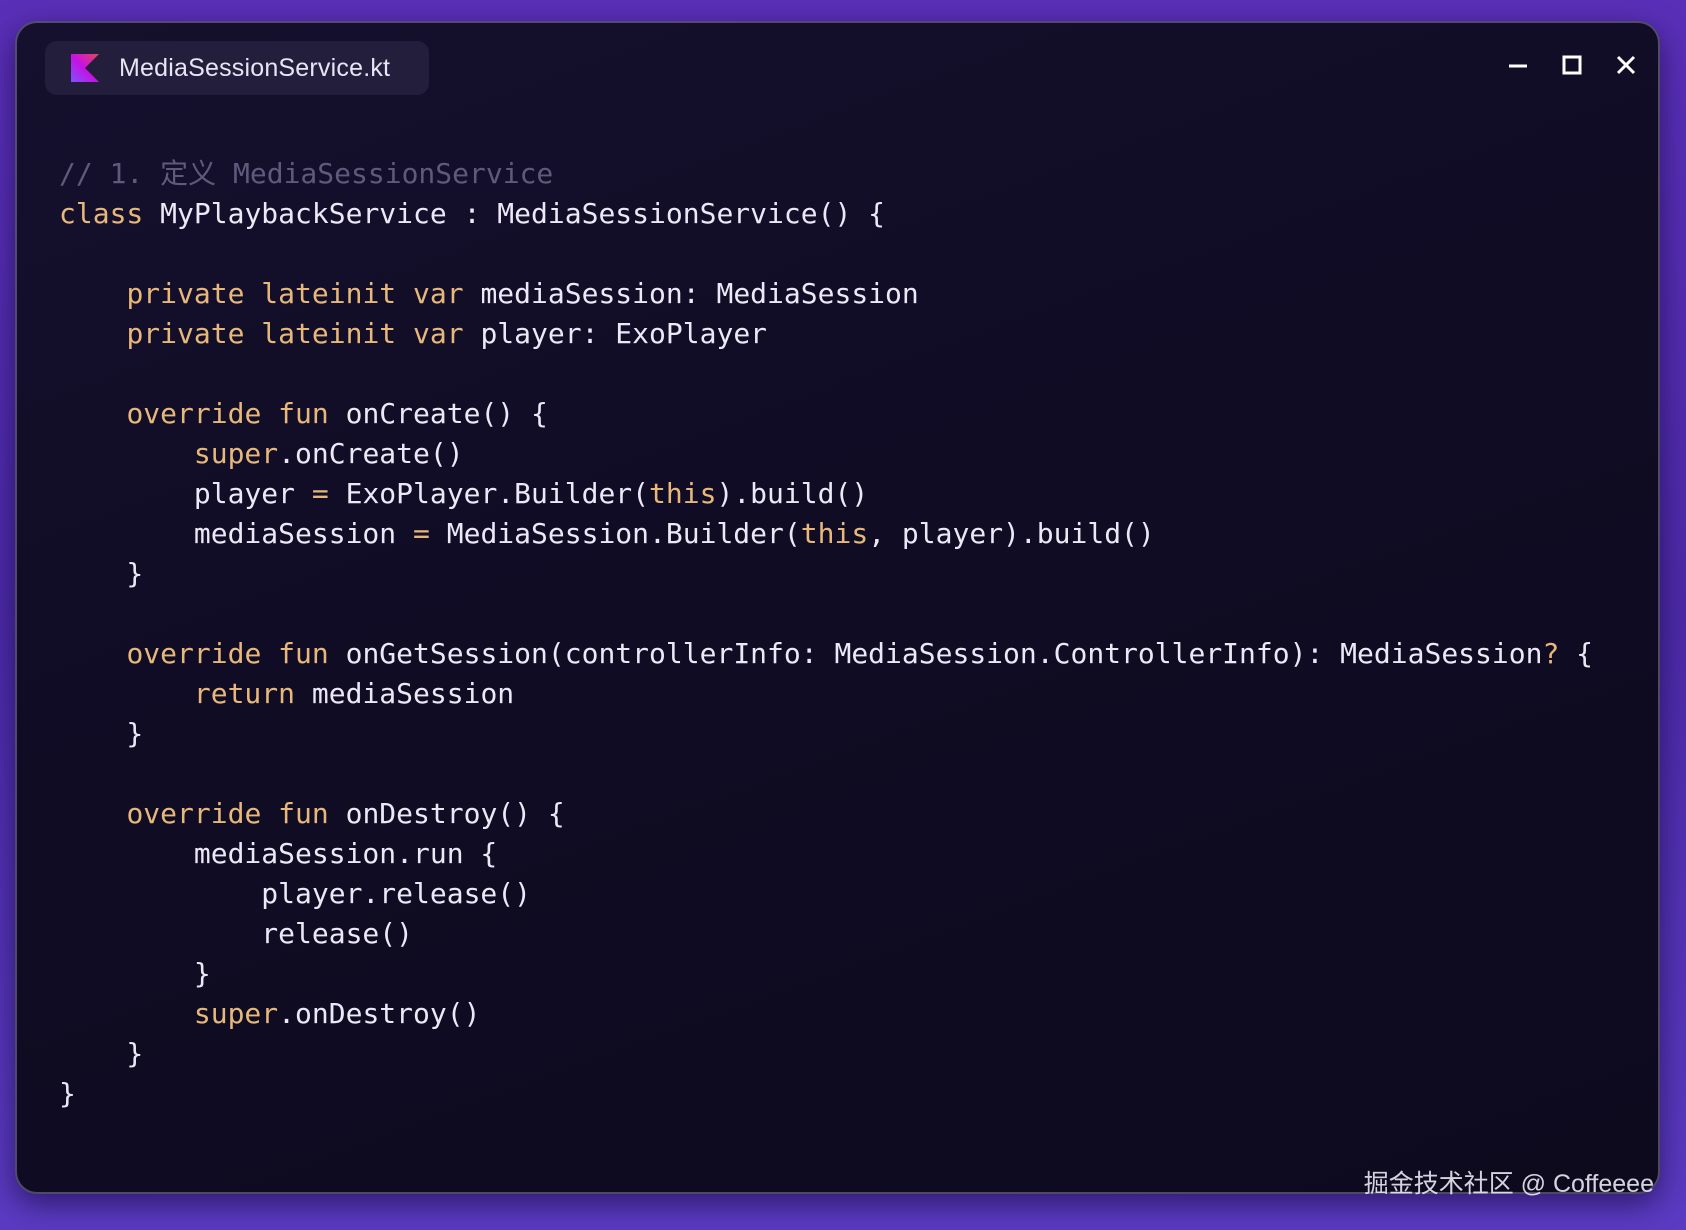  I want to click on close-button, so click(1626, 65).